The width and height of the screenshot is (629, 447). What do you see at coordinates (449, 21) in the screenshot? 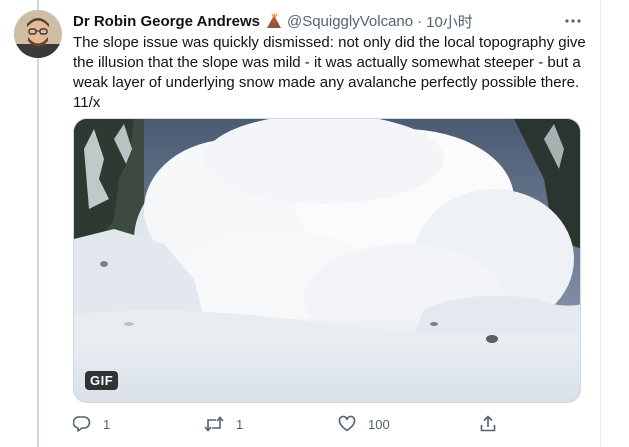
I see `tweet-time: 10小时` at bounding box center [449, 21].